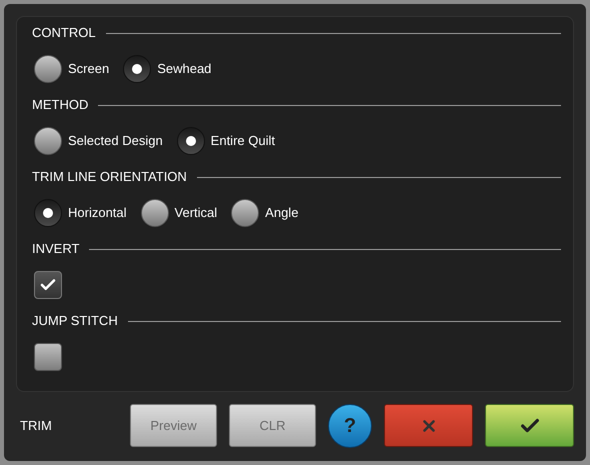  What do you see at coordinates (167, 69) in the screenshot?
I see `radio-option: Sewhead` at bounding box center [167, 69].